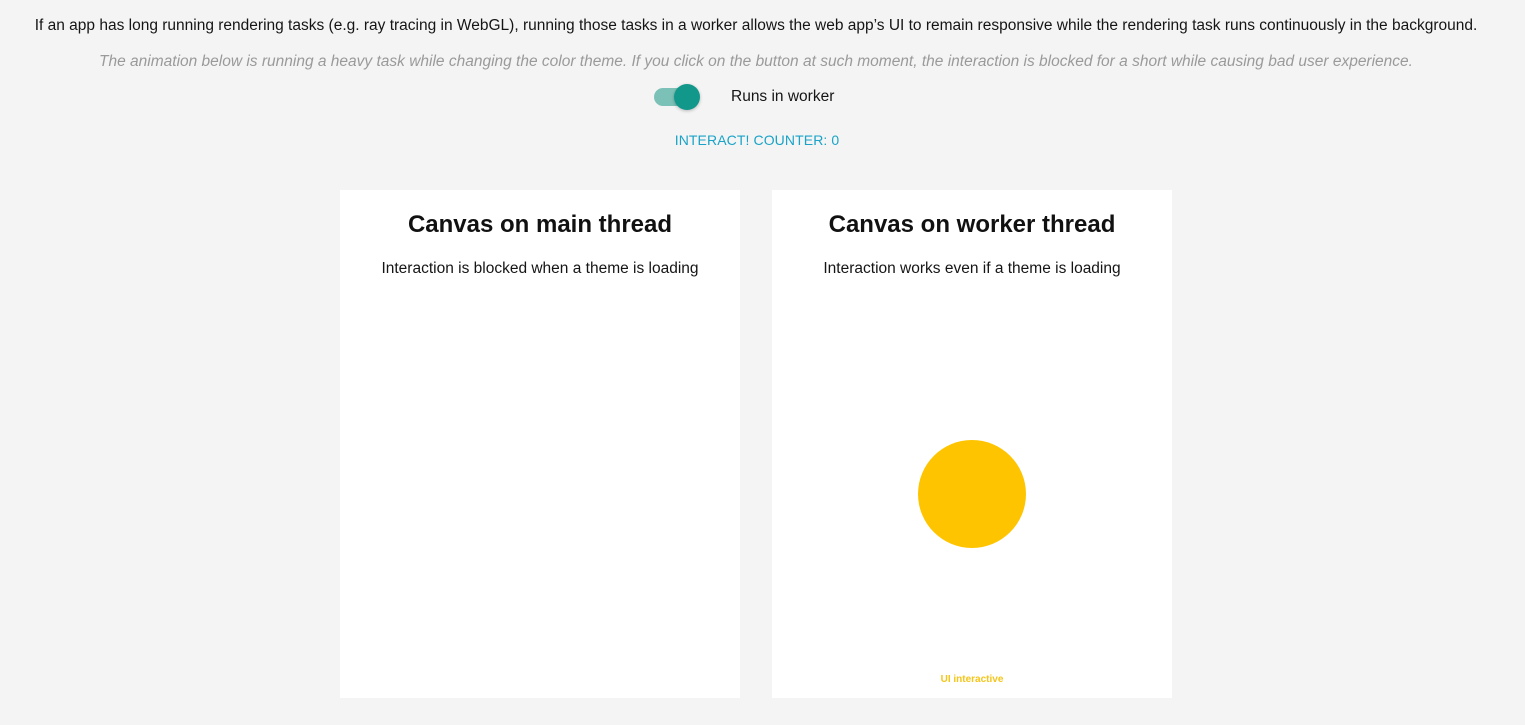 This screenshot has height=725, width=1525. Describe the element at coordinates (972, 224) in the screenshot. I see `worker-card-title: Canvas on worker thread` at that location.